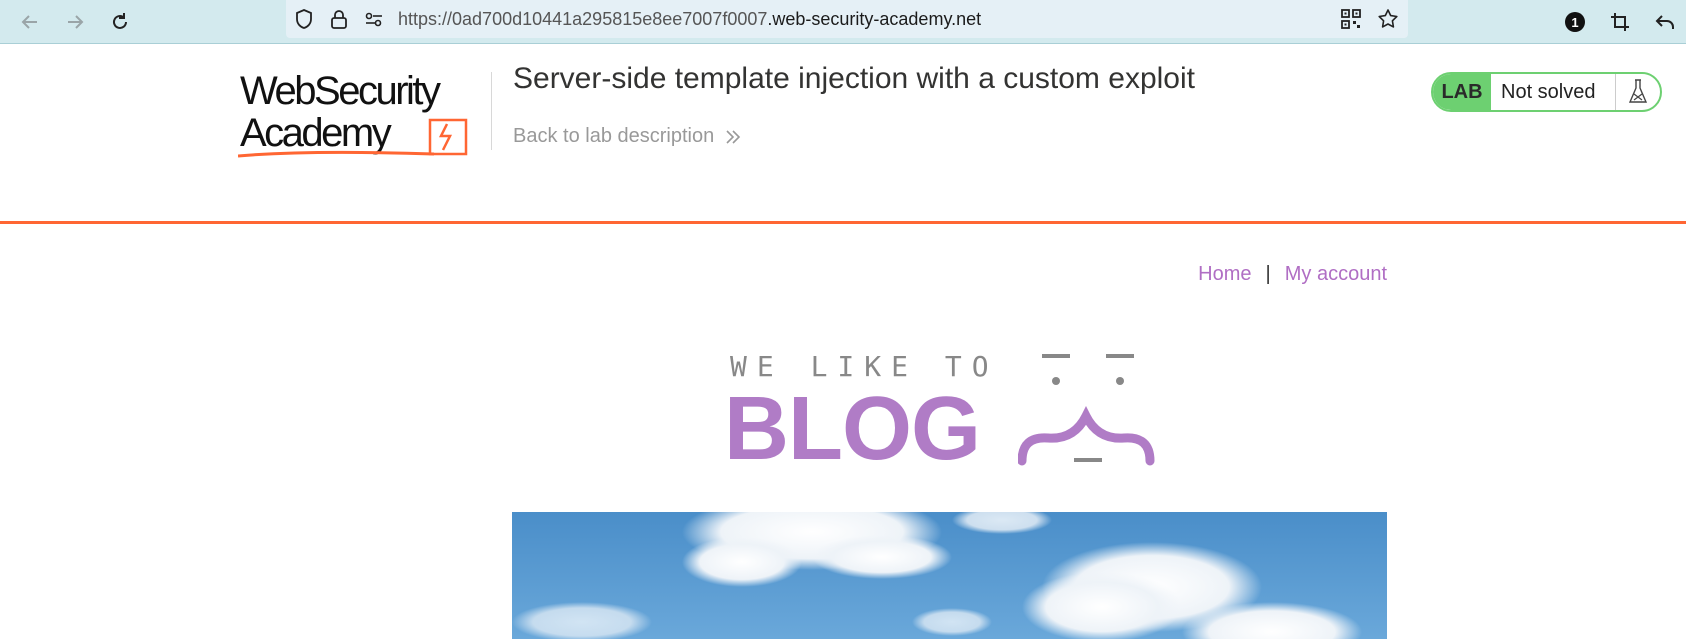  What do you see at coordinates (1388, 19) in the screenshot?
I see `bookmark-star-icon` at bounding box center [1388, 19].